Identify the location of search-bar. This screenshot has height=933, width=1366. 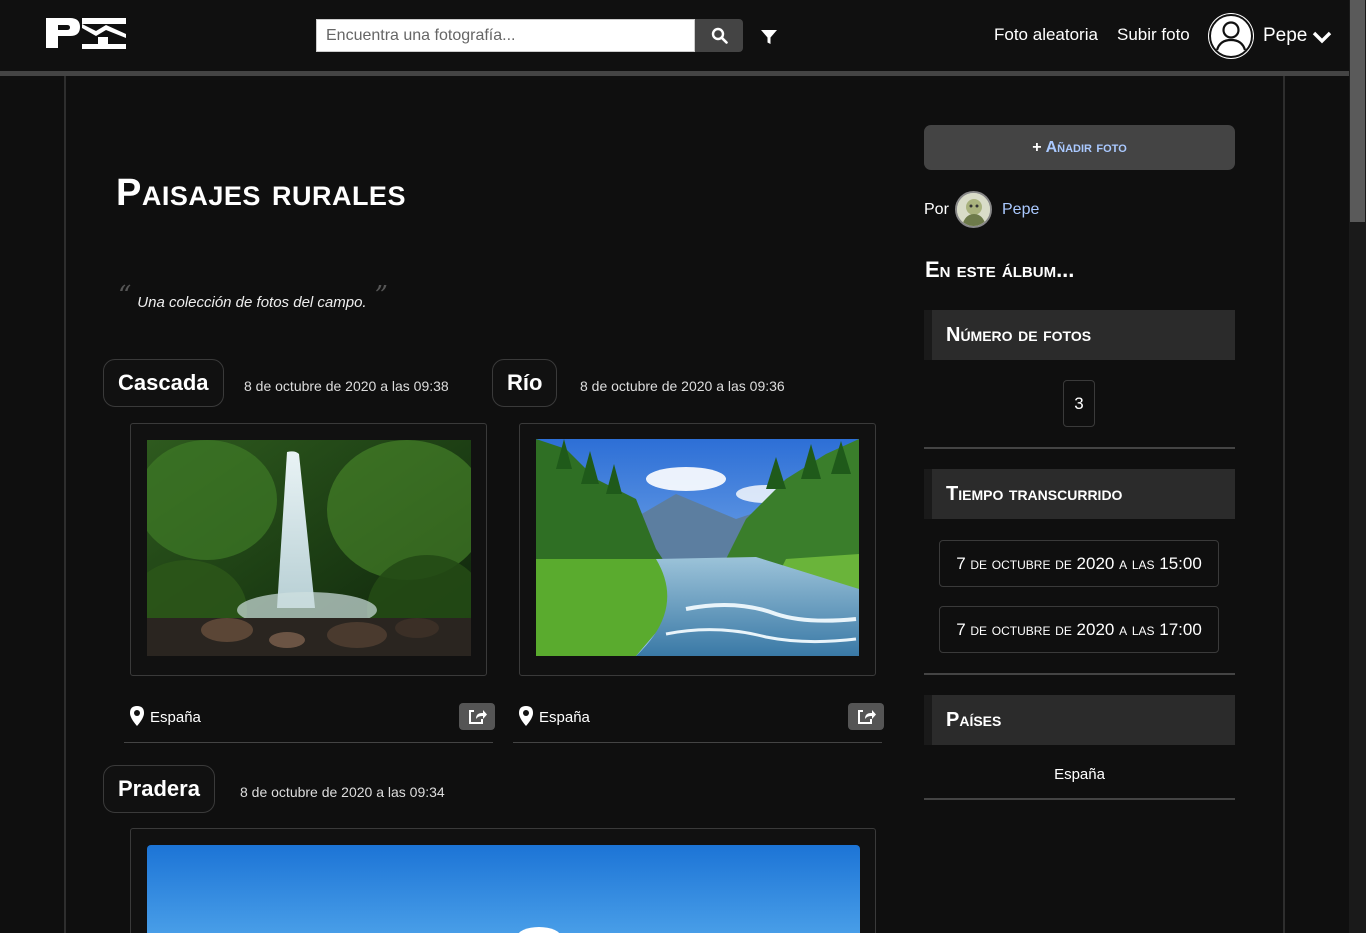
(529, 35).